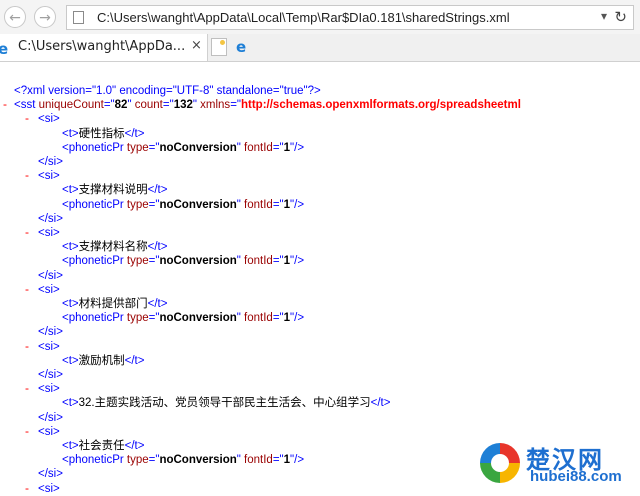  I want to click on entry-text: 32.主题实践活动、党员领导干部民主生活会、中心组学习, so click(224, 403).